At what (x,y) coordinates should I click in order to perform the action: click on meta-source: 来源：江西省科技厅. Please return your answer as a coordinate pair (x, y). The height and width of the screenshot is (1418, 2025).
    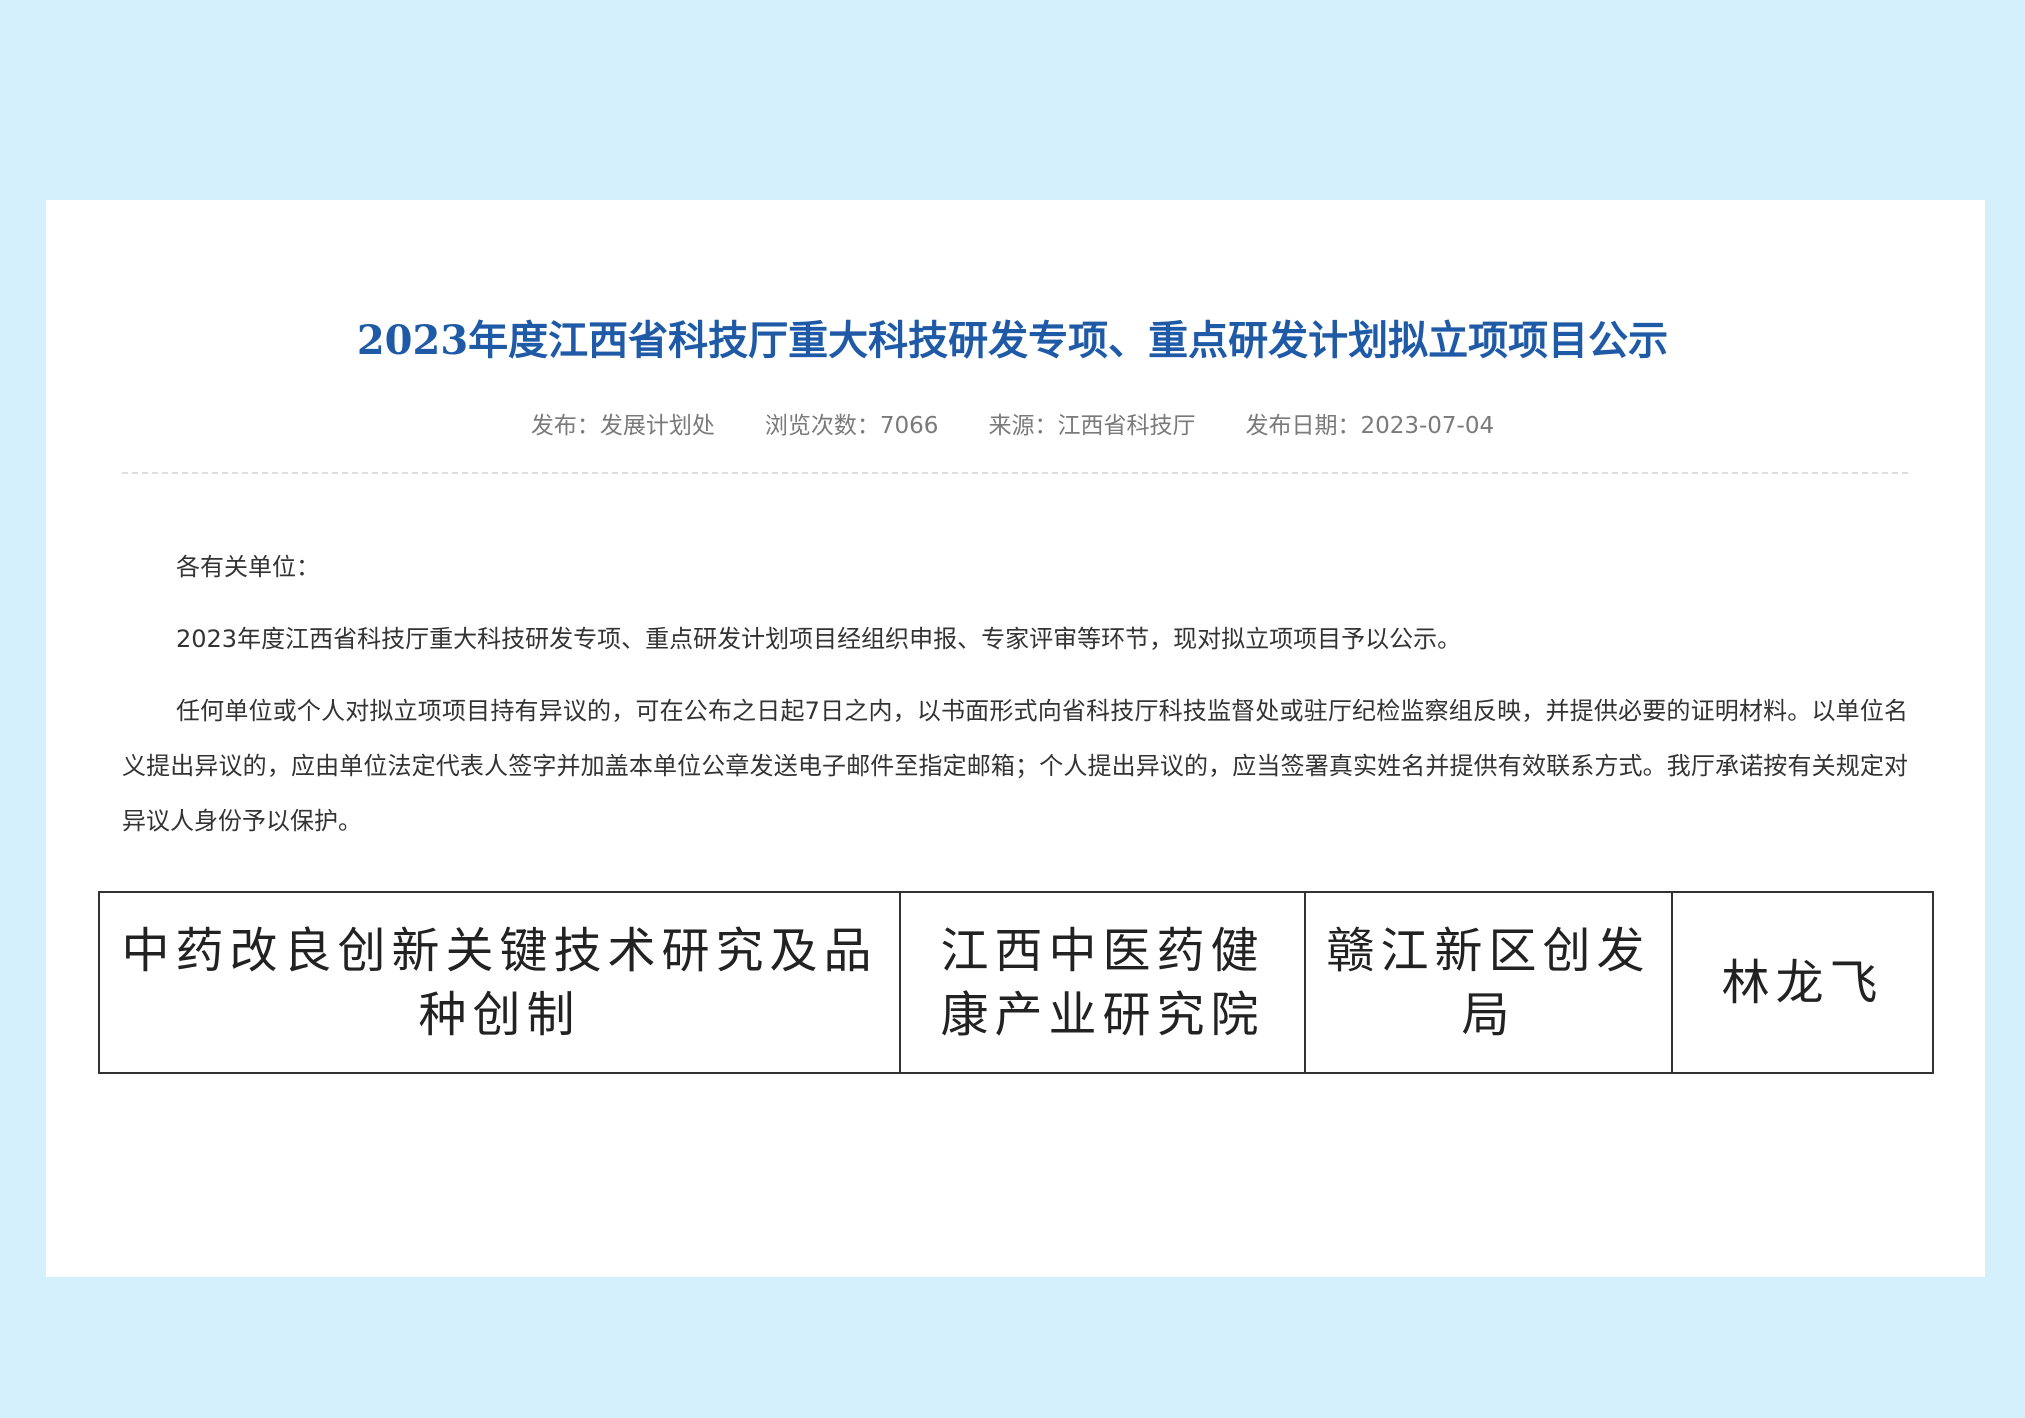
    Looking at the image, I should click on (1092, 426).